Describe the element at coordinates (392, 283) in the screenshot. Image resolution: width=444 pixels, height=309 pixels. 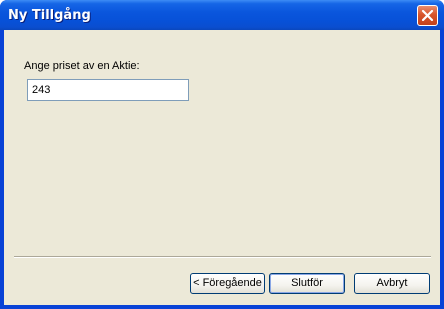
I see `cancel-button: Avbryt` at that location.